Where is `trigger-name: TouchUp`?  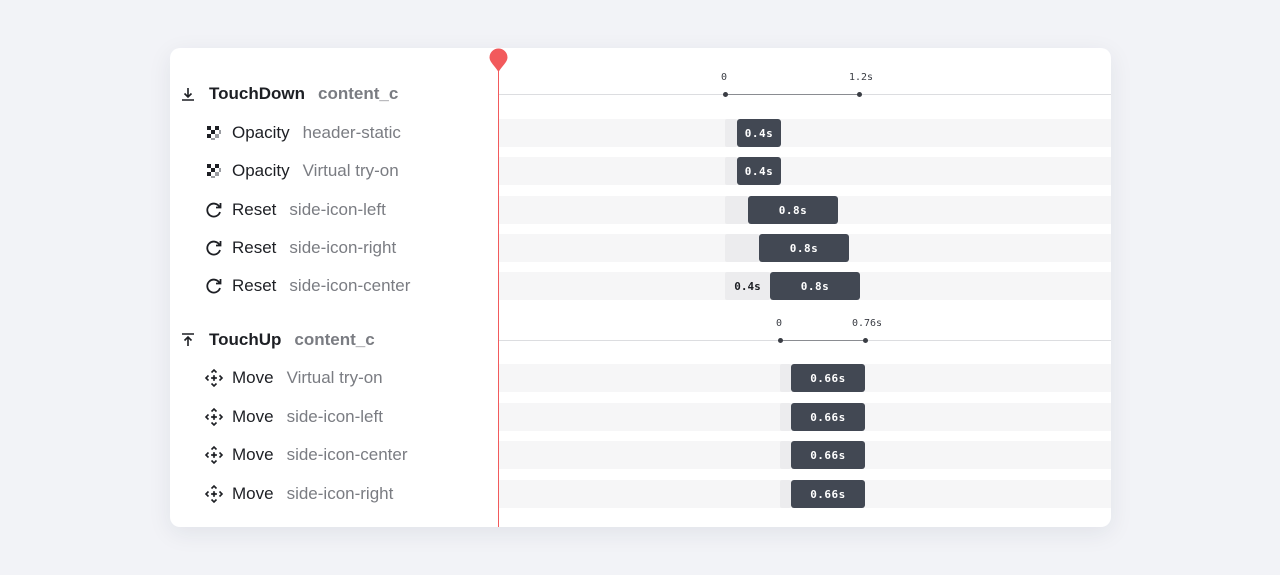 trigger-name: TouchUp is located at coordinates (245, 339).